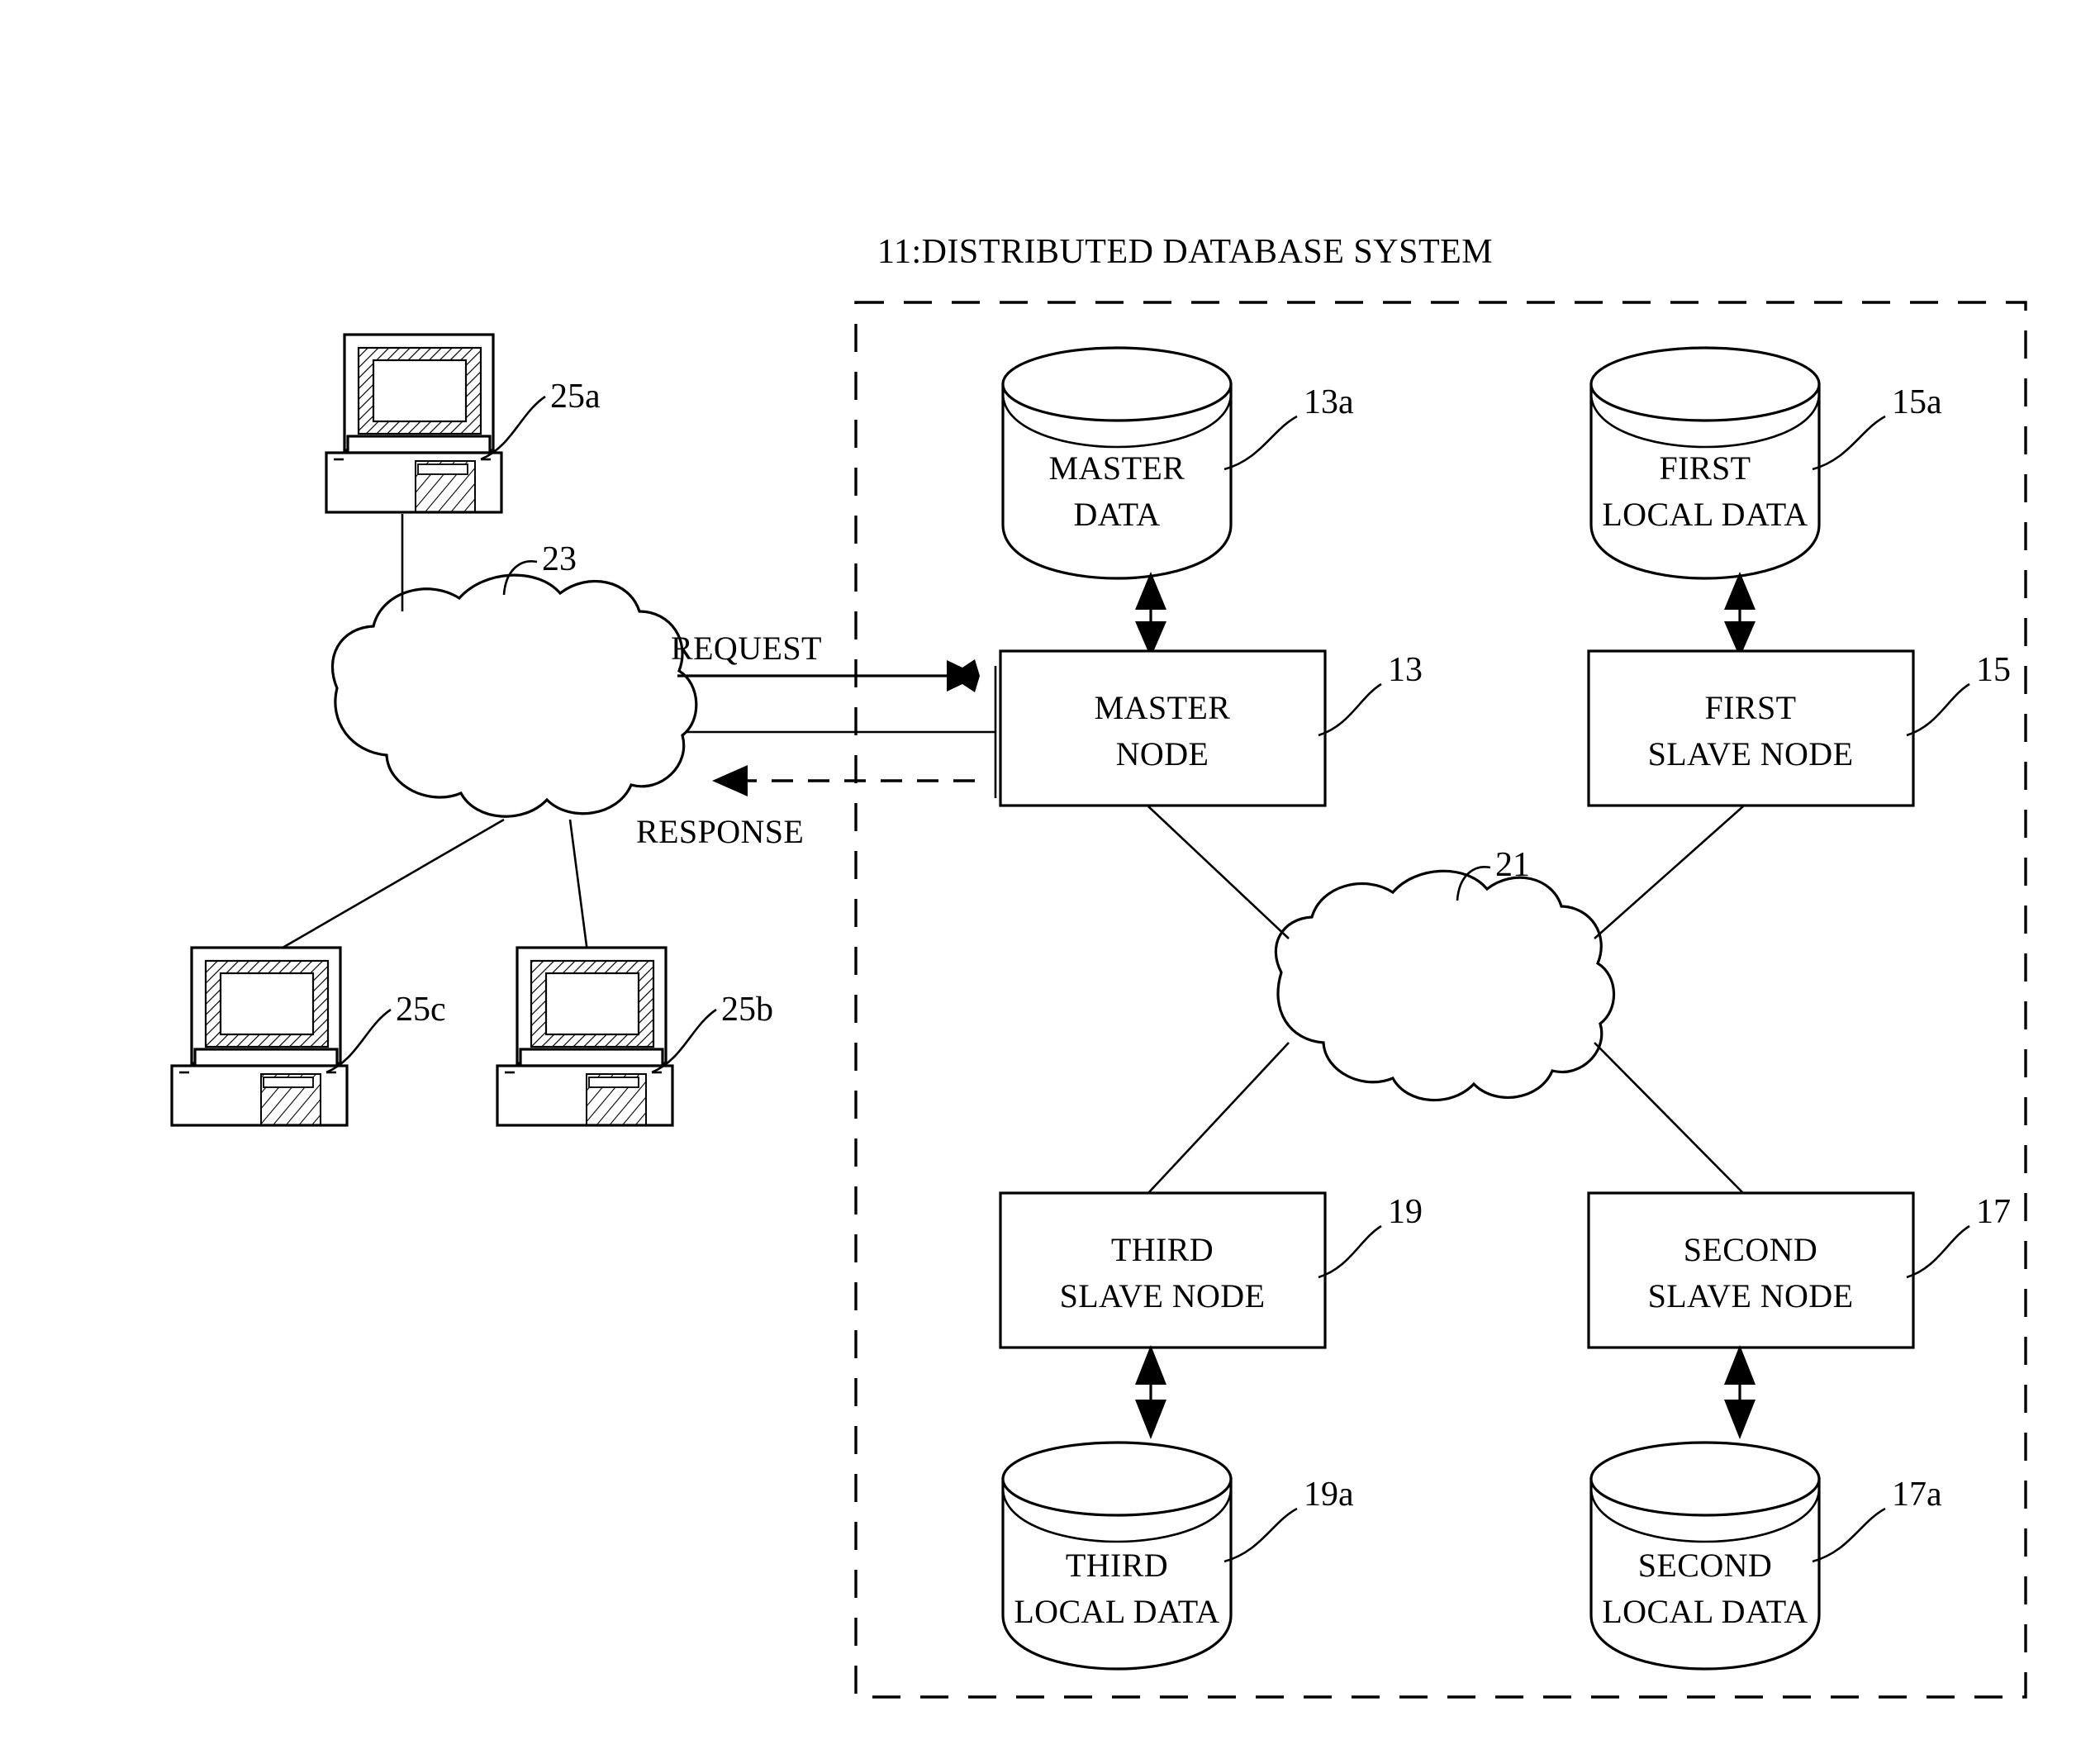 The image size is (2100, 1754). Describe the element at coordinates (1329, 1495) in the screenshot. I see `third-local-data-ref-label: 19a` at that location.